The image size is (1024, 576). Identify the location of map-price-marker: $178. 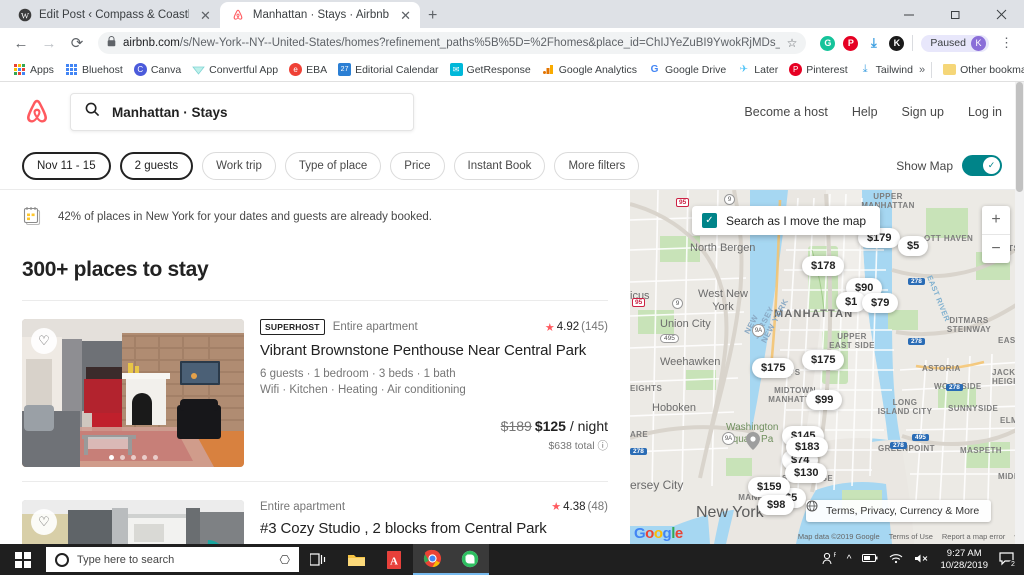
(823, 266).